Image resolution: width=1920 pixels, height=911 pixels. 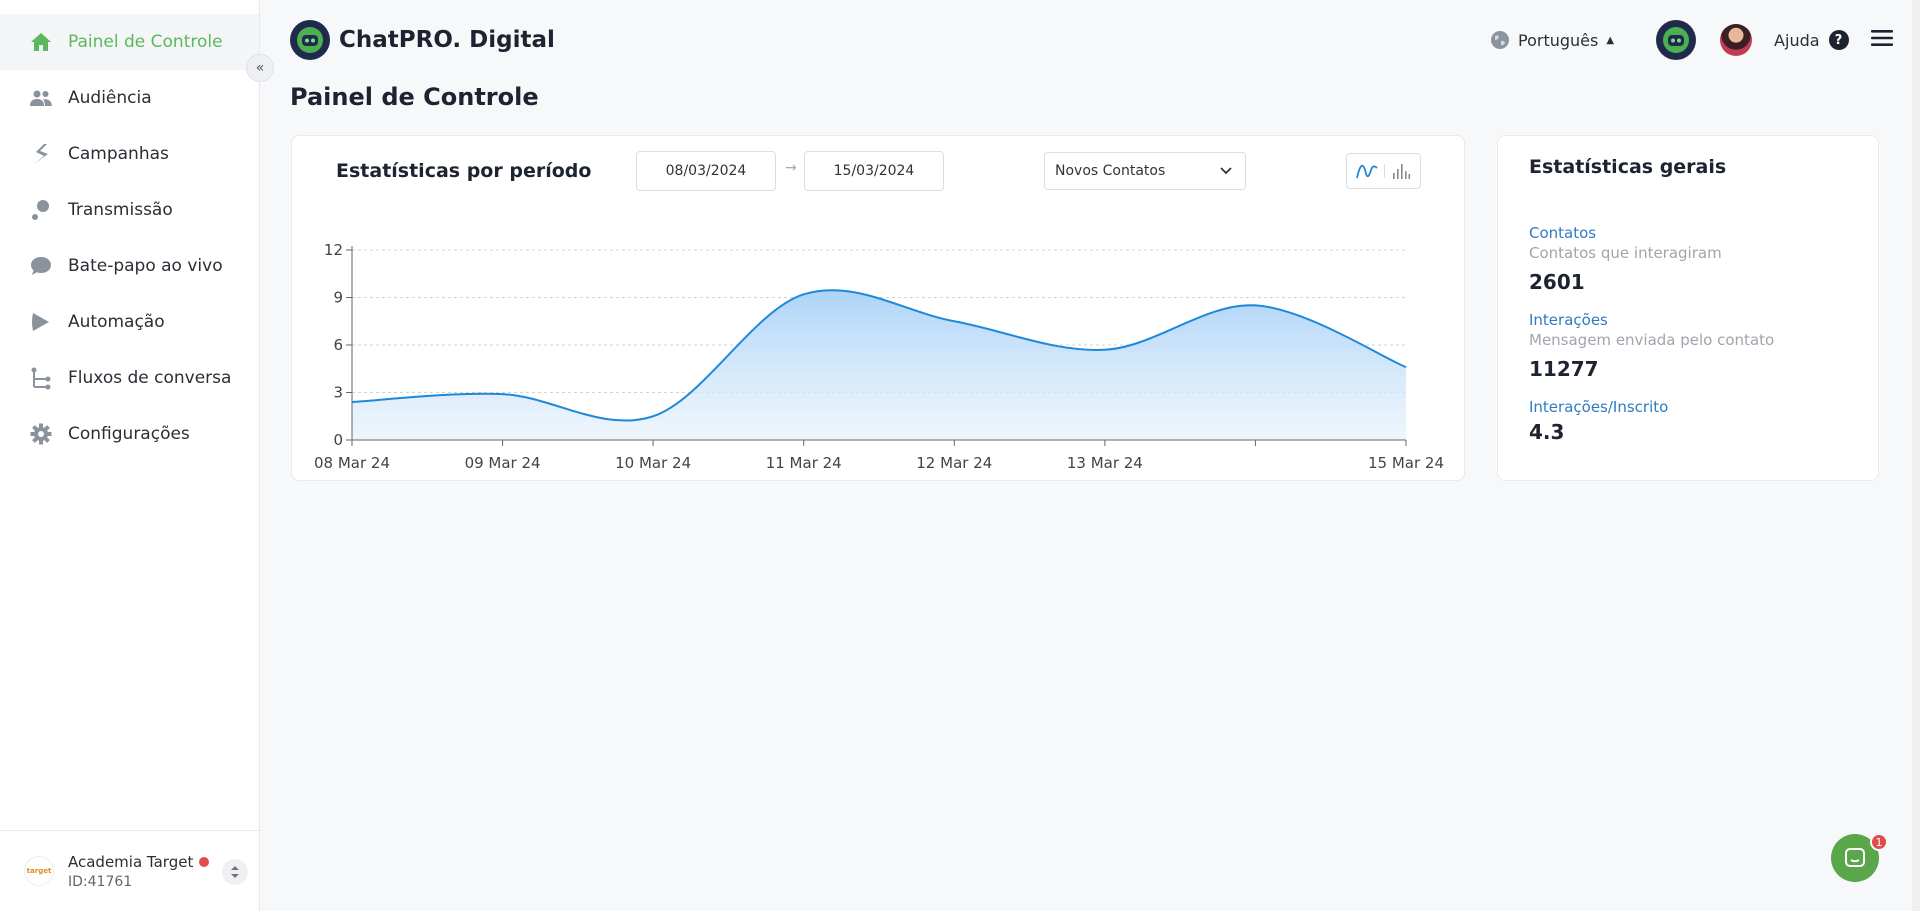 I want to click on sidebar-item-3: Campanhas, so click(x=129, y=154).